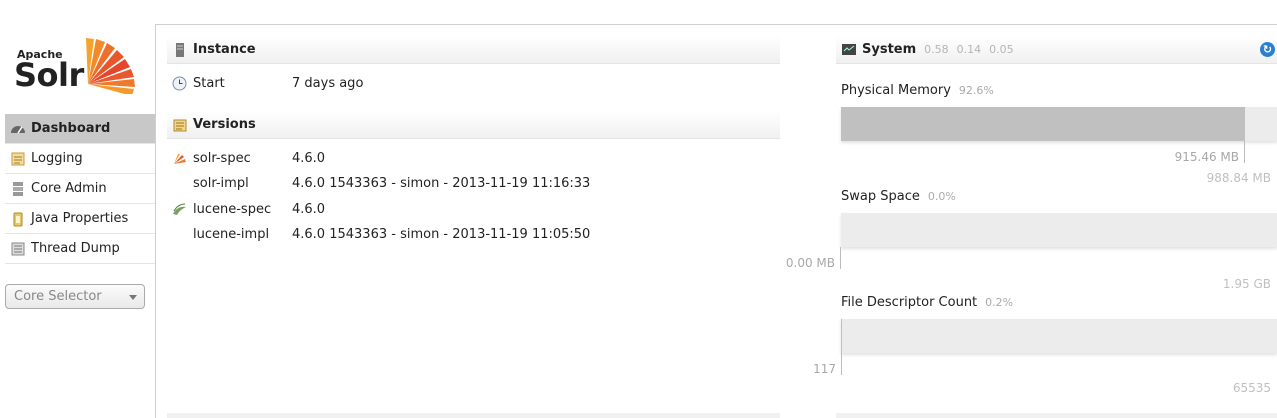 The width and height of the screenshot is (1277, 418). Describe the element at coordinates (57, 158) in the screenshot. I see `sidebar-item-label: Logging` at that location.